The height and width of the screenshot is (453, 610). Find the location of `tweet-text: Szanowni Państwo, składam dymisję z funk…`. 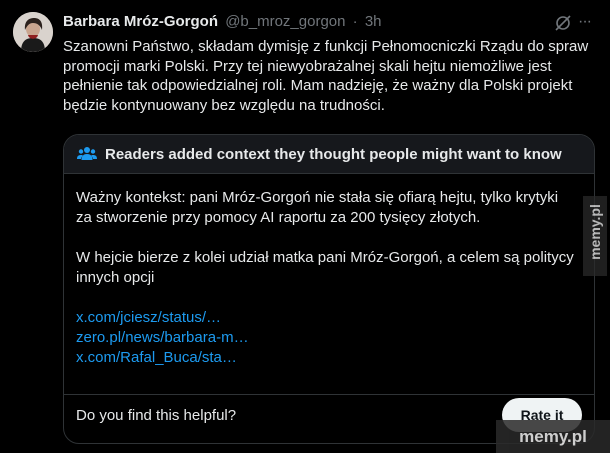

tweet-text: Szanowni Państwo, składam dymisję z funk… is located at coordinates (326, 76).